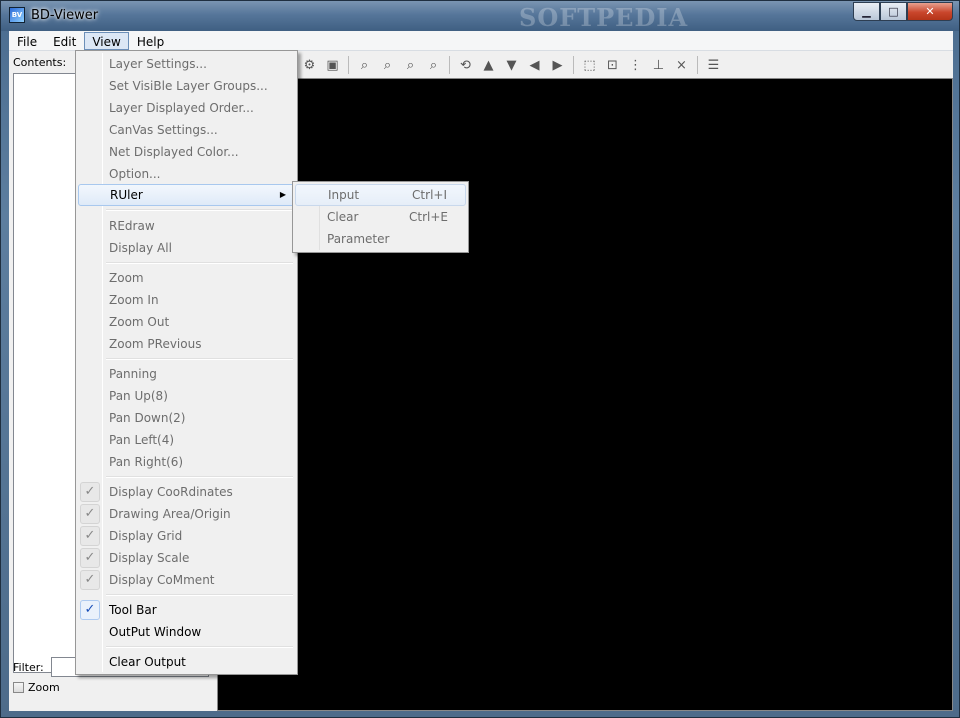 The image size is (960, 718). What do you see at coordinates (186, 195) in the screenshot?
I see `menu-item-ruler: RUler ▶` at bounding box center [186, 195].